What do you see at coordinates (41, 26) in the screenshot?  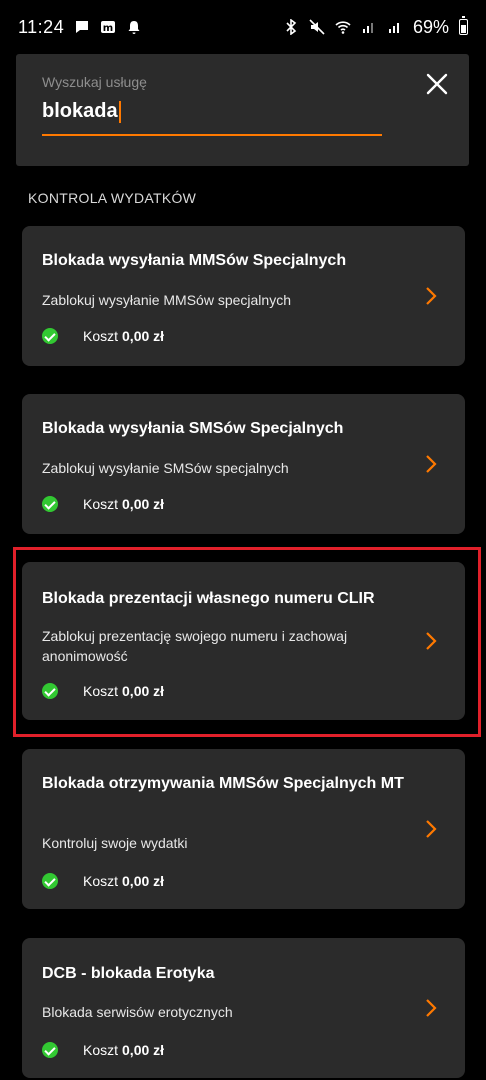 I see `clock: 11:24` at bounding box center [41, 26].